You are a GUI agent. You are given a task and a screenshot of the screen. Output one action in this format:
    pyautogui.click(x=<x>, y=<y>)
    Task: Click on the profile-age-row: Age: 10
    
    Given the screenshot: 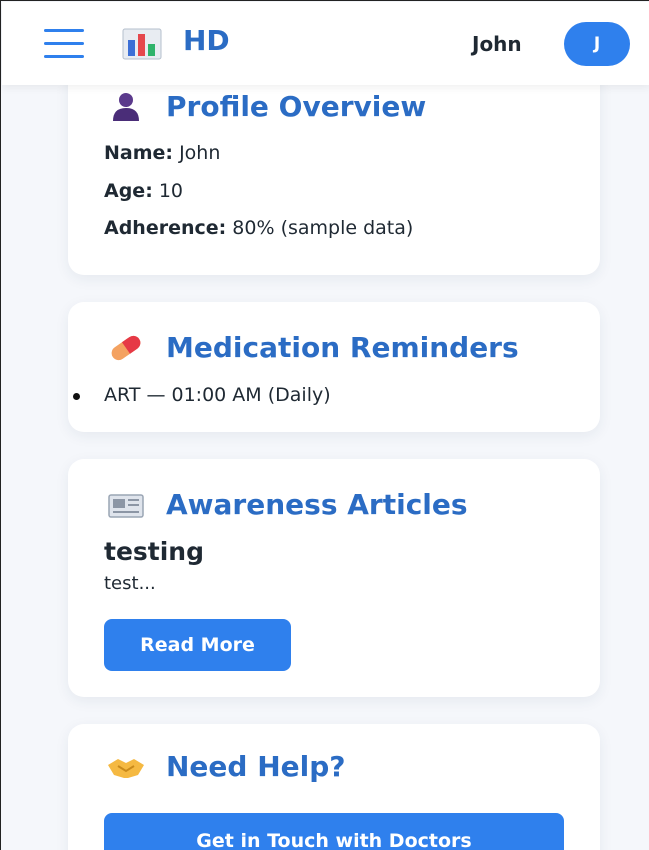 What is the action you would take?
    pyautogui.click(x=143, y=191)
    